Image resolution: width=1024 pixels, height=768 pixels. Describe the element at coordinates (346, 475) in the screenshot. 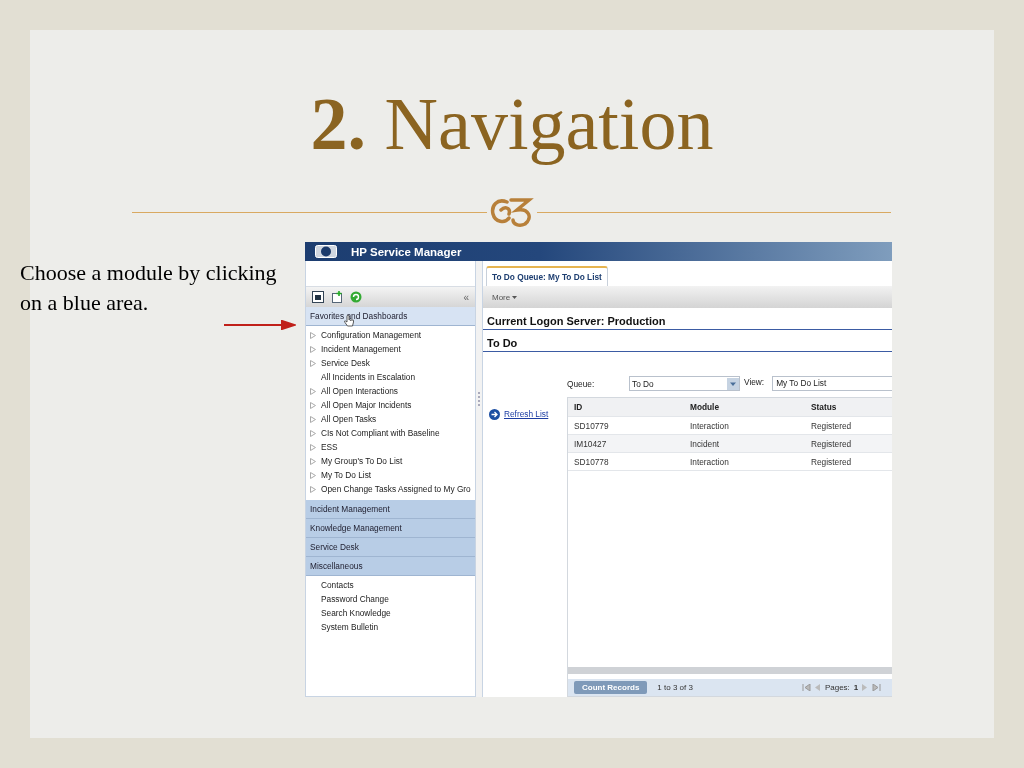

I see `nav-item: My To Do List` at that location.